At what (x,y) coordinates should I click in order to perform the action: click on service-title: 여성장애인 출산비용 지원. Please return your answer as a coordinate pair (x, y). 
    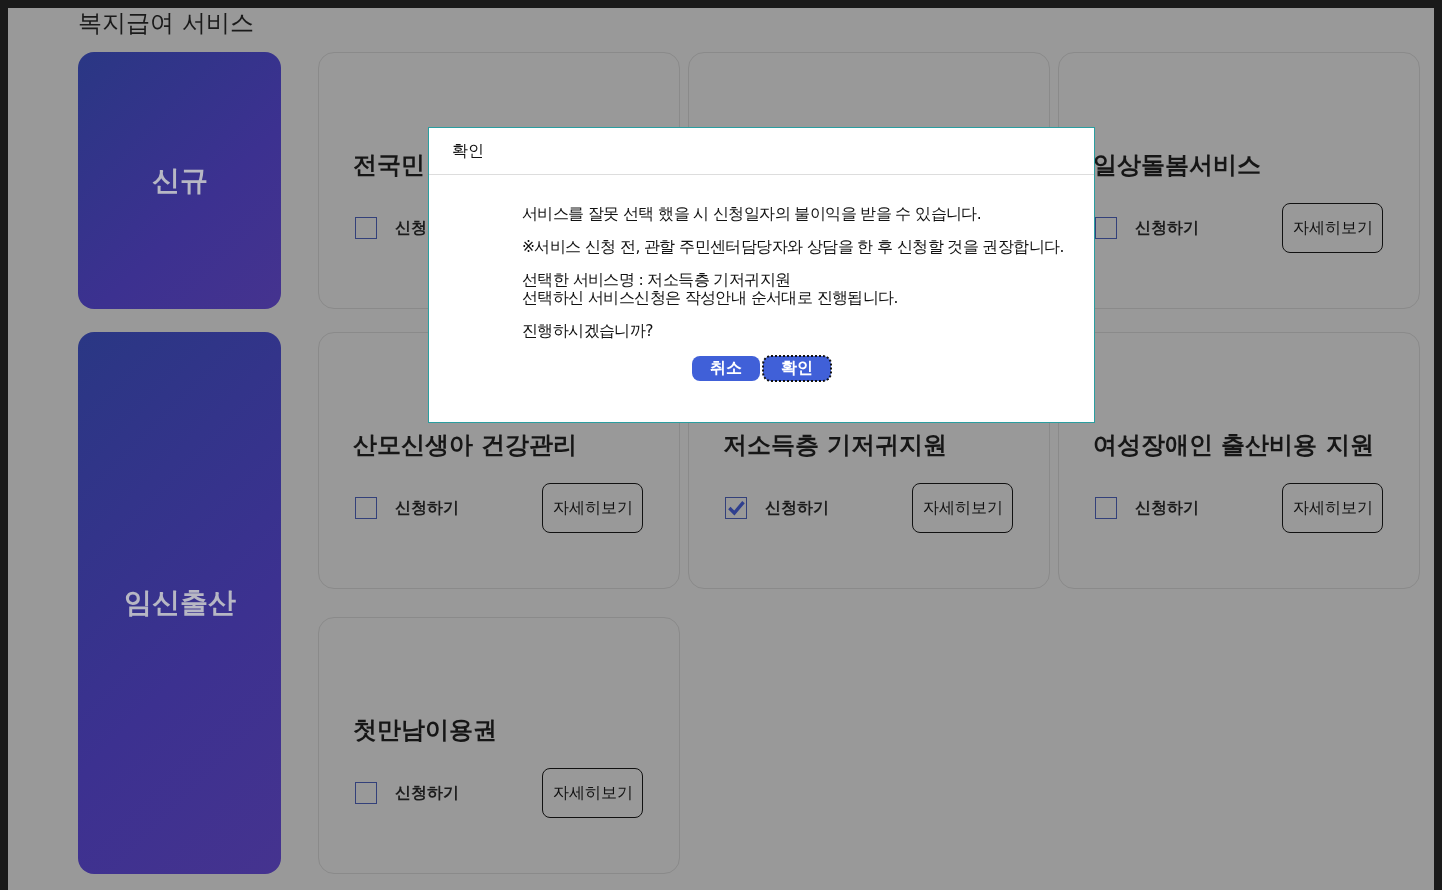
    Looking at the image, I should click on (1233, 445).